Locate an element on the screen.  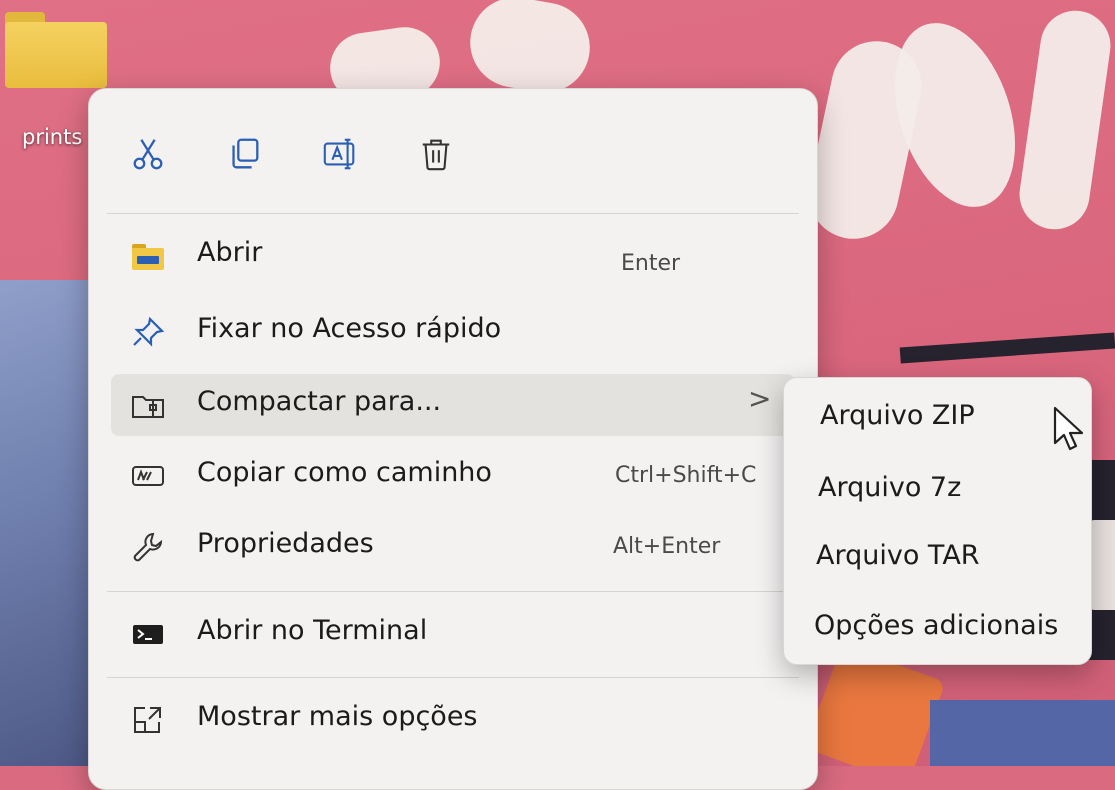
terminal-icon is located at coordinates (148, 634).